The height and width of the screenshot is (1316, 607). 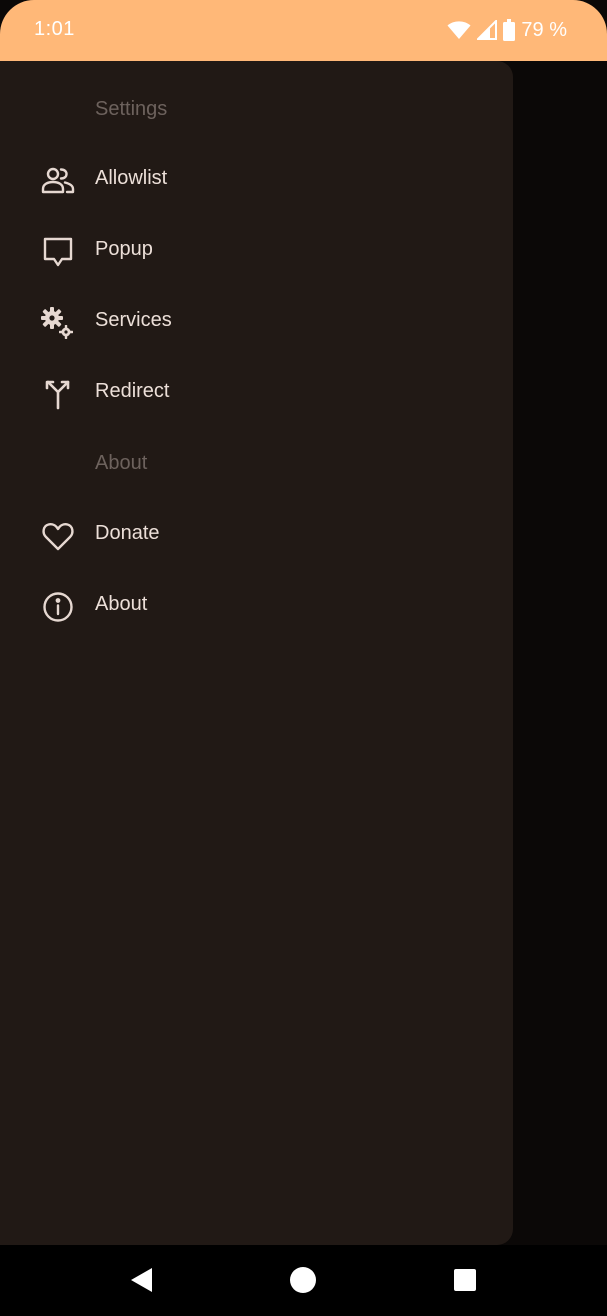 What do you see at coordinates (58, 180) in the screenshot?
I see `people-icon` at bounding box center [58, 180].